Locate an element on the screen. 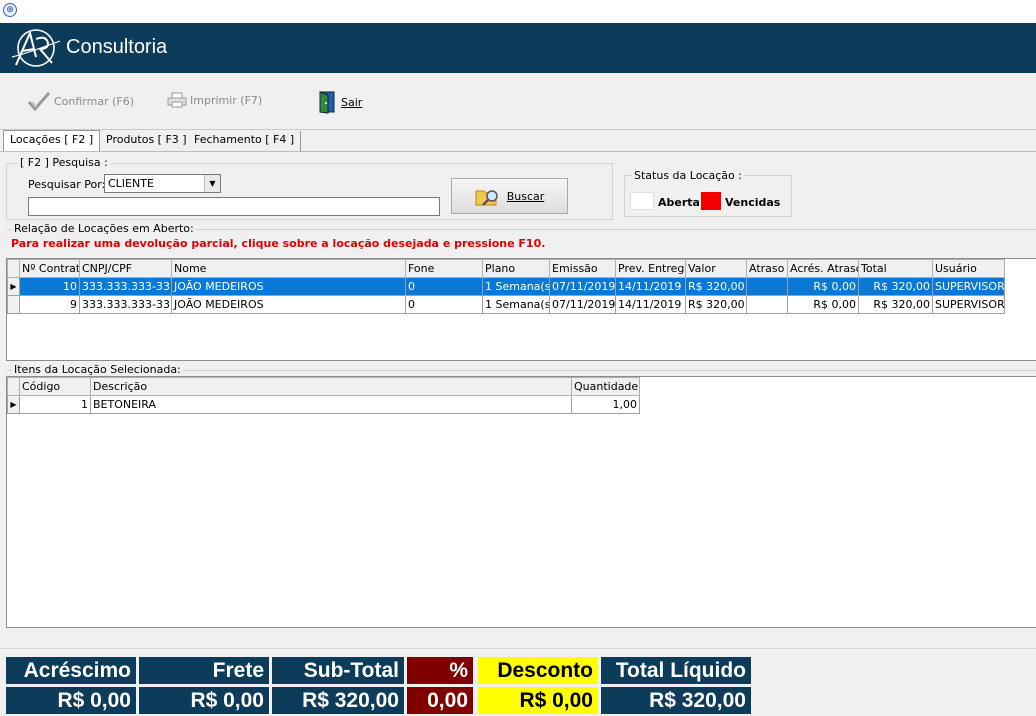 The height and width of the screenshot is (716, 1036). tab-panel-border is located at coordinates (518, 151).